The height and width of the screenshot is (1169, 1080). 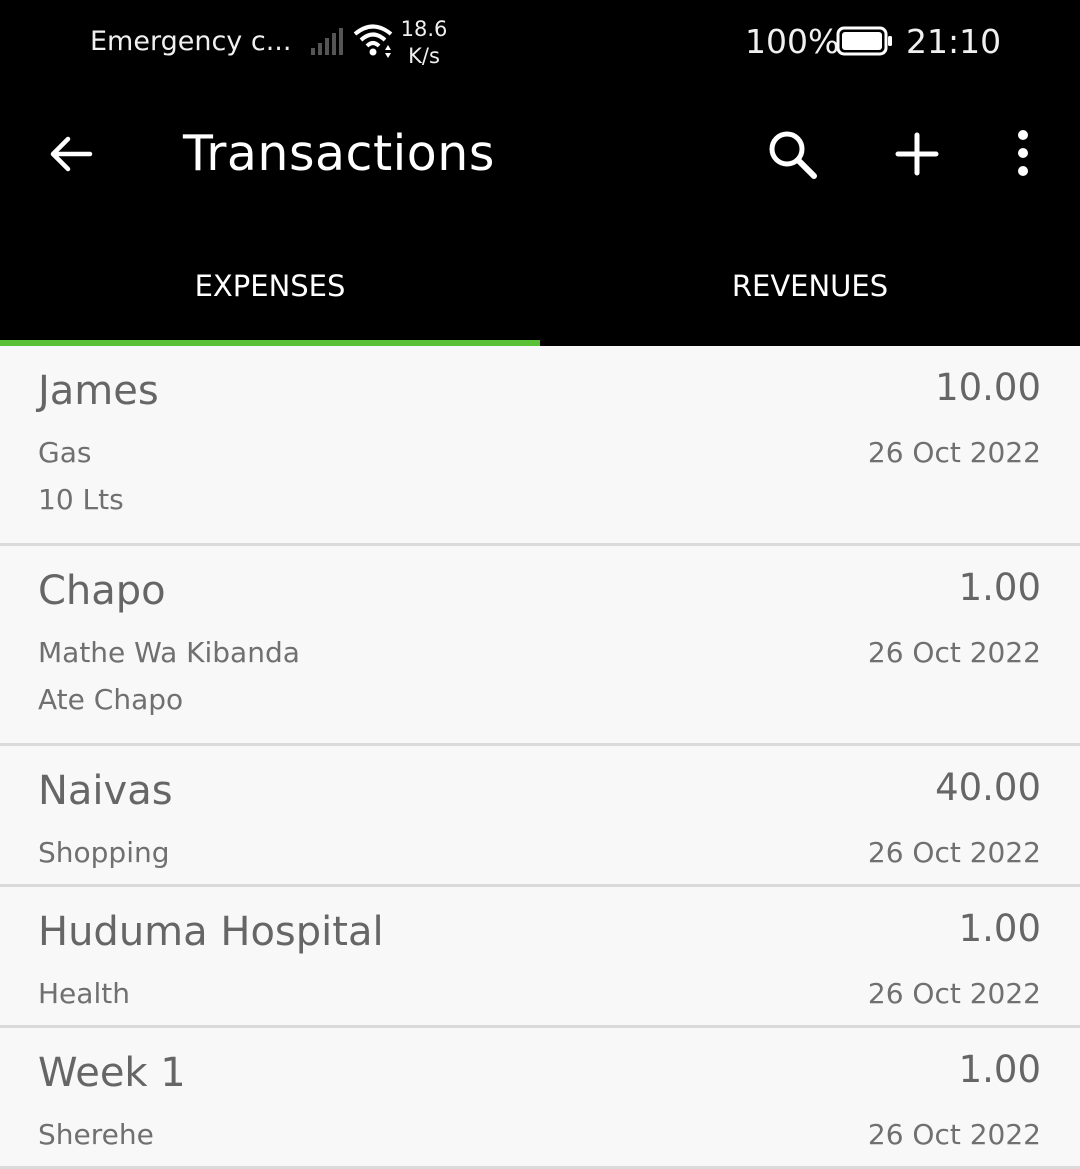 I want to click on status-bar: Emergency c... 18.6 K/s 100% 21:10, so click(x=540, y=42).